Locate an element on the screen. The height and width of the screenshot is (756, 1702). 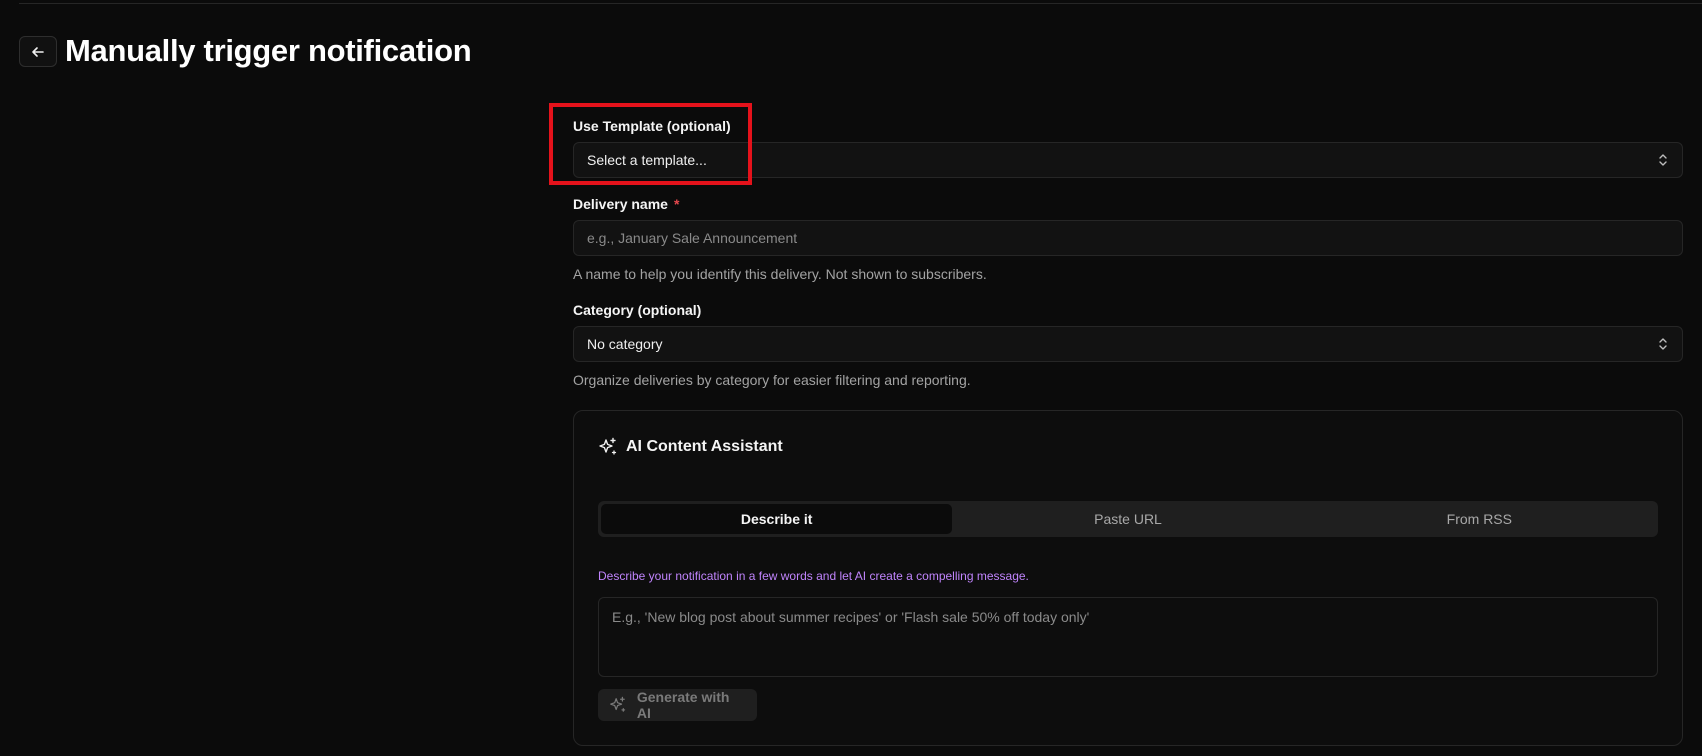
category-select-value: No category is located at coordinates (625, 344).